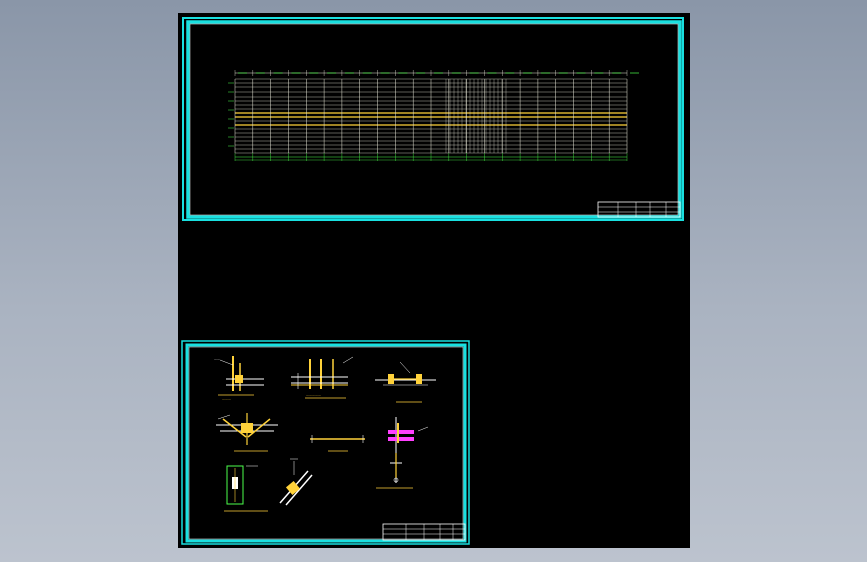 This screenshot has width=867, height=562. What do you see at coordinates (247, 432) in the screenshot?
I see `detail-ridge-joint` at bounding box center [247, 432].